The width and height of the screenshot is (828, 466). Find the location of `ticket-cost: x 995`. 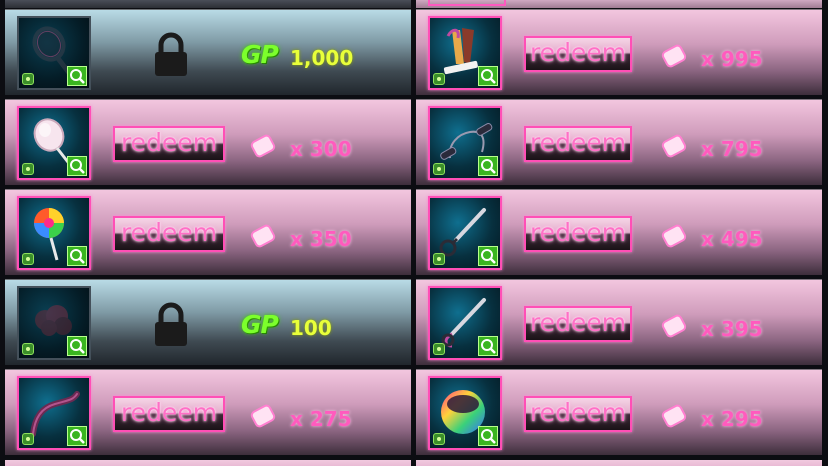

ticket-cost: x 995 is located at coordinates (732, 59).